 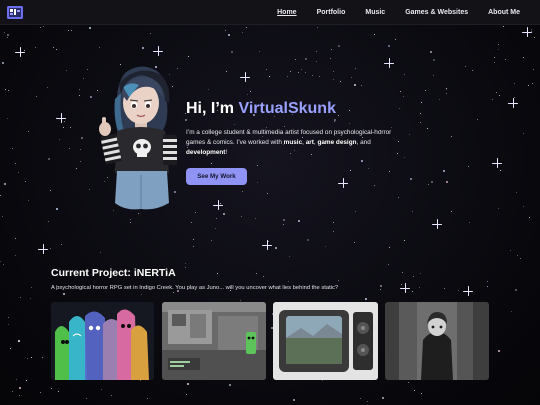 I want to click on nav-link-portfolio: Portfolio, so click(x=331, y=13).